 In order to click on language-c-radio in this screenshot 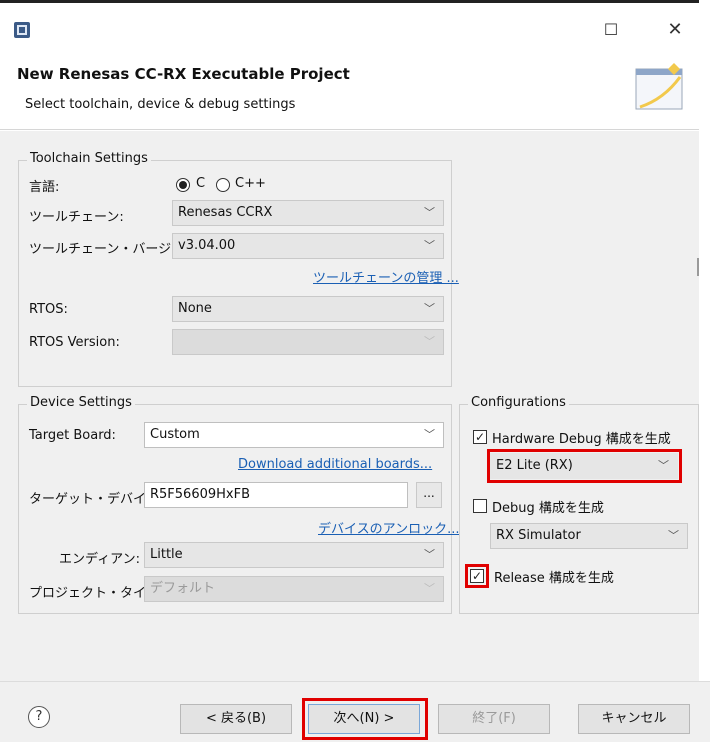, I will do `click(183, 185)`.